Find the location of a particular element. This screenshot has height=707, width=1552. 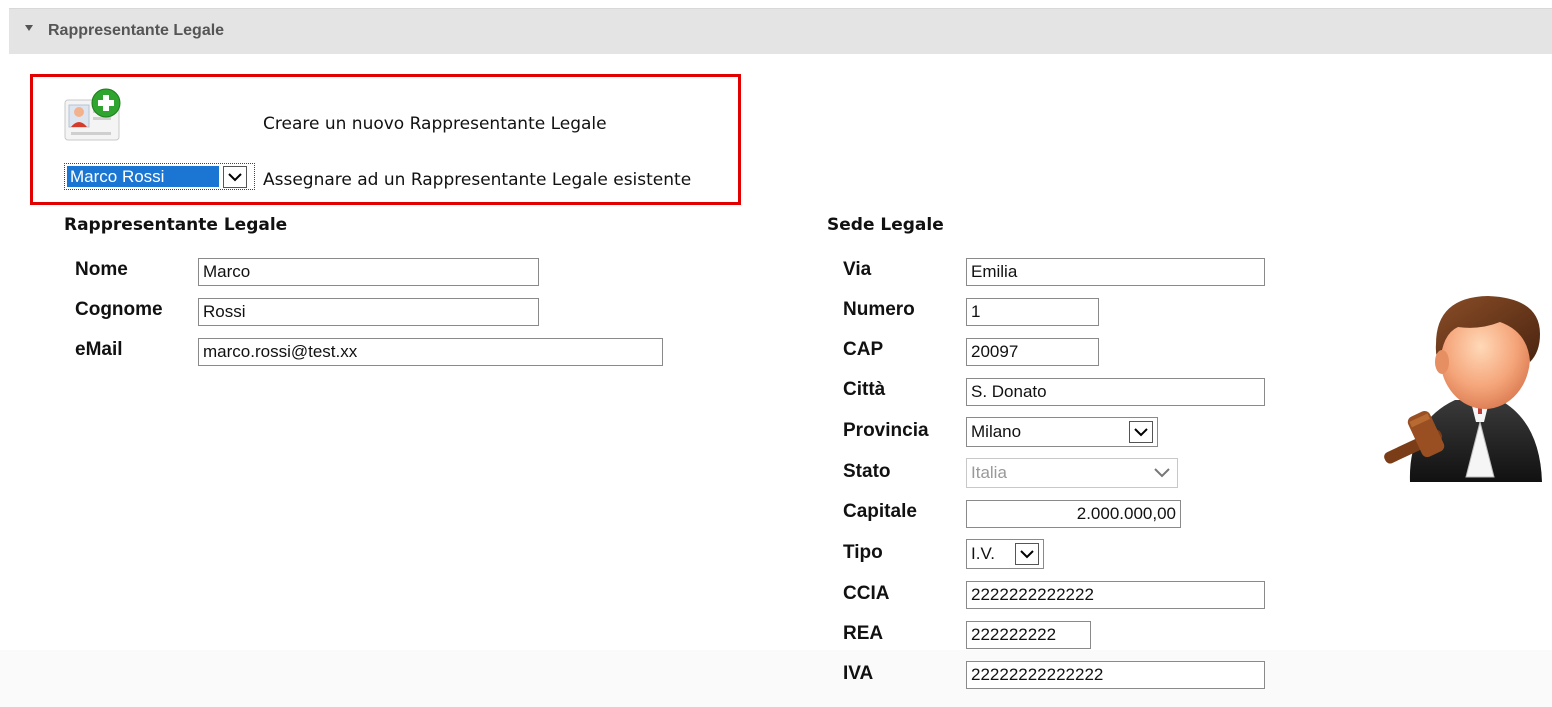

create-new-label: Creare un nuovo Rappresentante Legale is located at coordinates (435, 124).